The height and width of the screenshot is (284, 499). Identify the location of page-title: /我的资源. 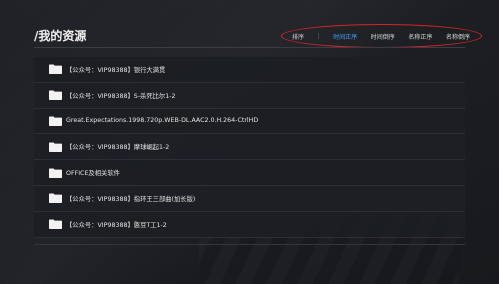
(60, 36).